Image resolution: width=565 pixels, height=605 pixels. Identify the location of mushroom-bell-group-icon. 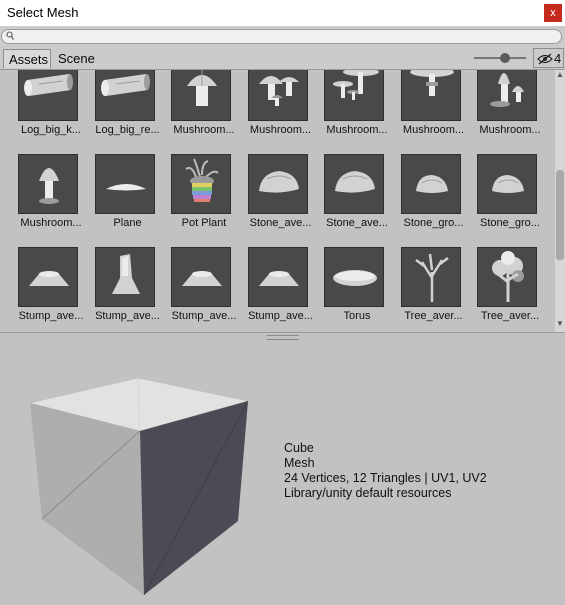
(507, 90).